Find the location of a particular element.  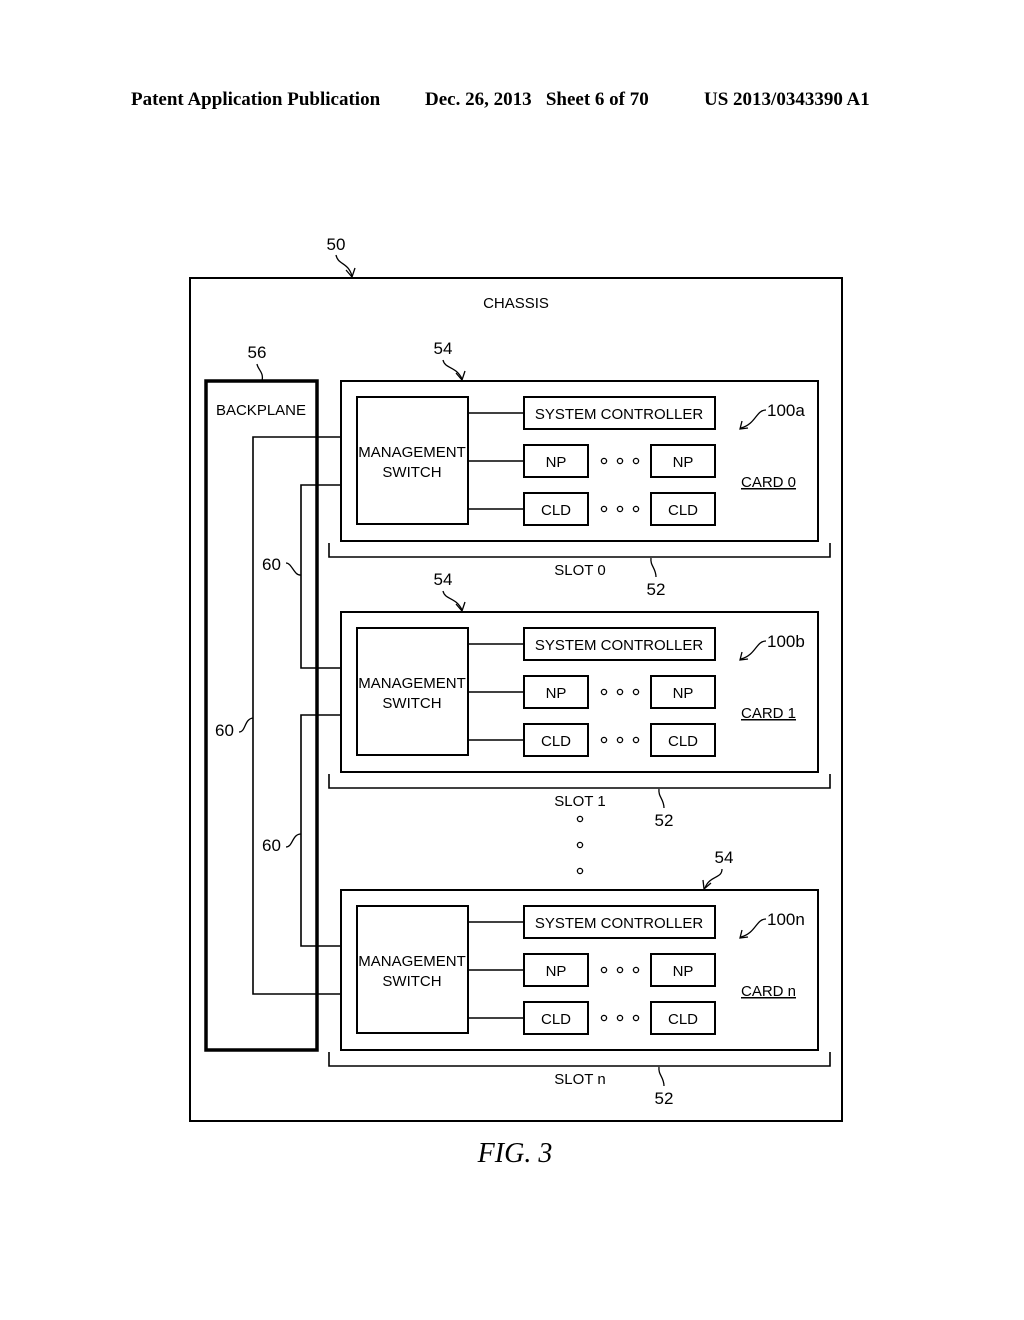

wire-ref-lower: 60 is located at coordinates (271, 845).